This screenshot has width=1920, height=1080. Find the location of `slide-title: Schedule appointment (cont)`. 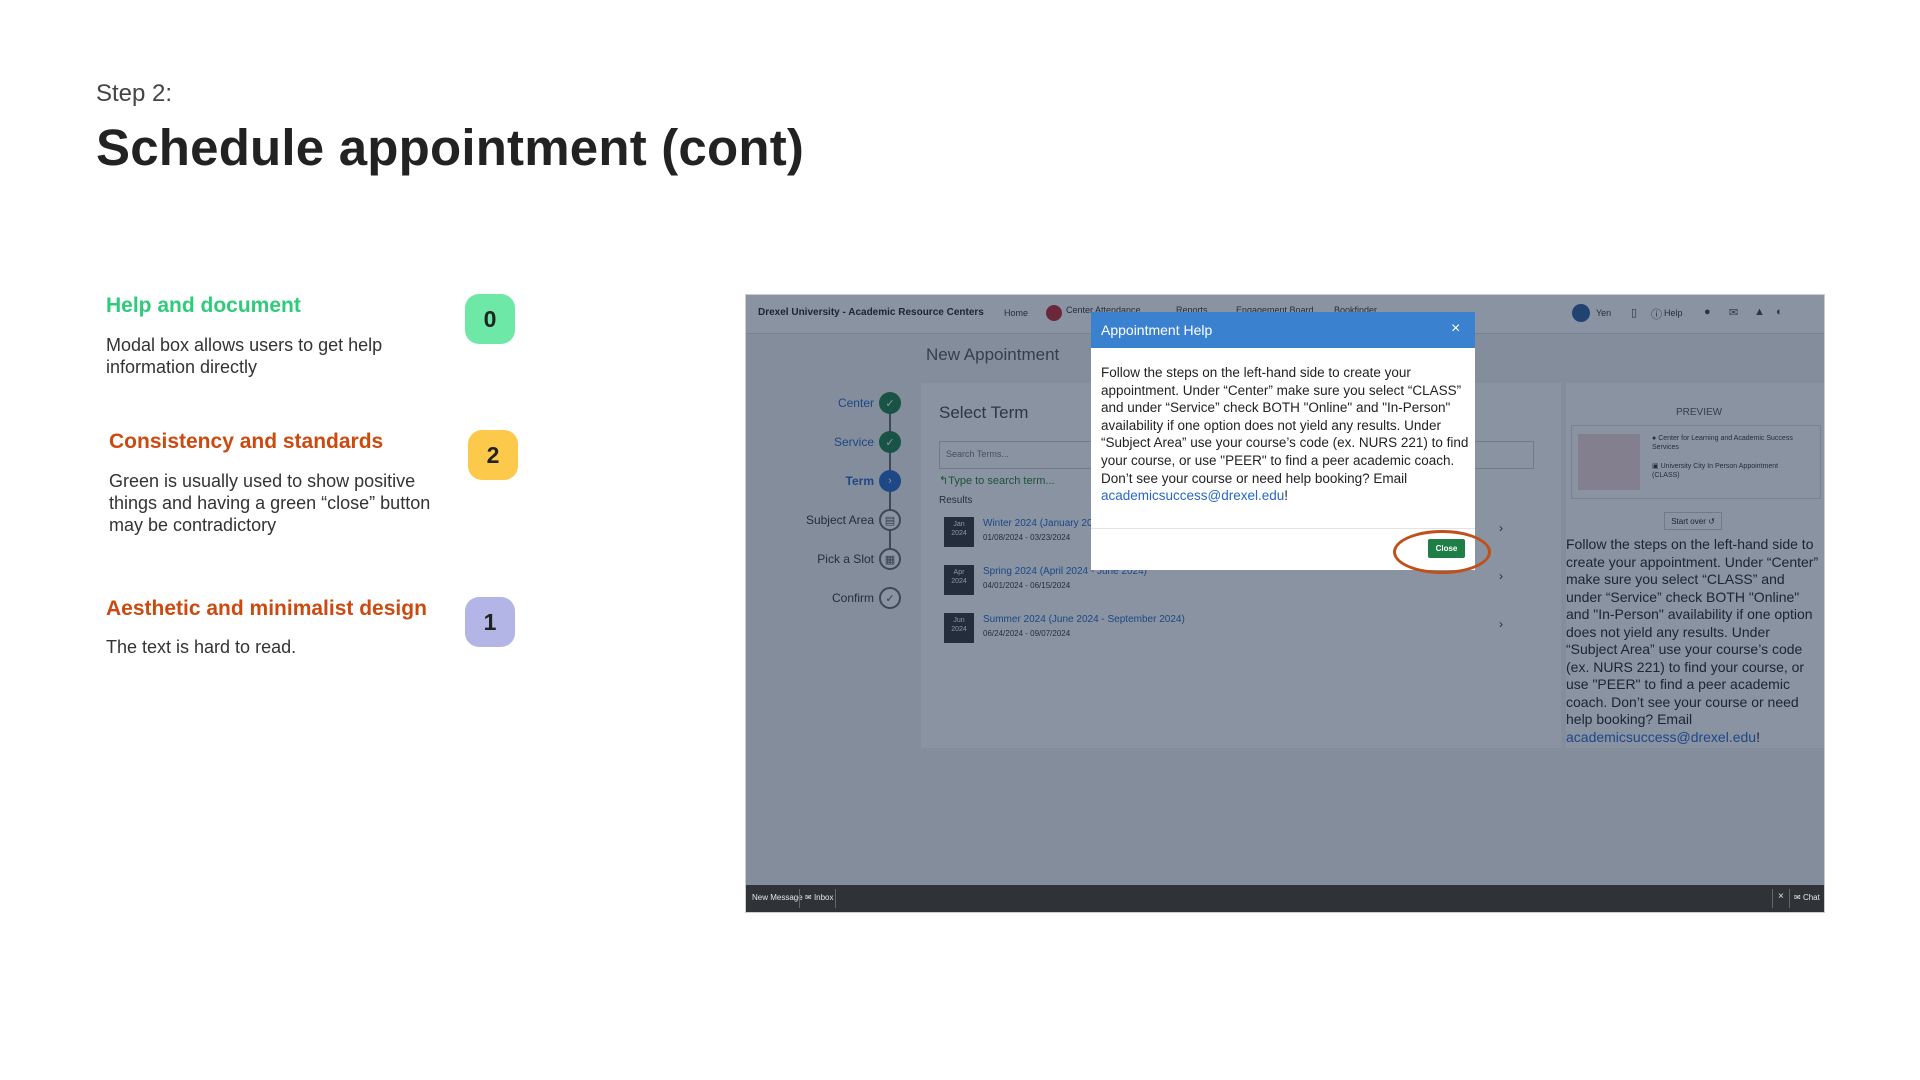

slide-title: Schedule appointment (cont) is located at coordinates (450, 147).